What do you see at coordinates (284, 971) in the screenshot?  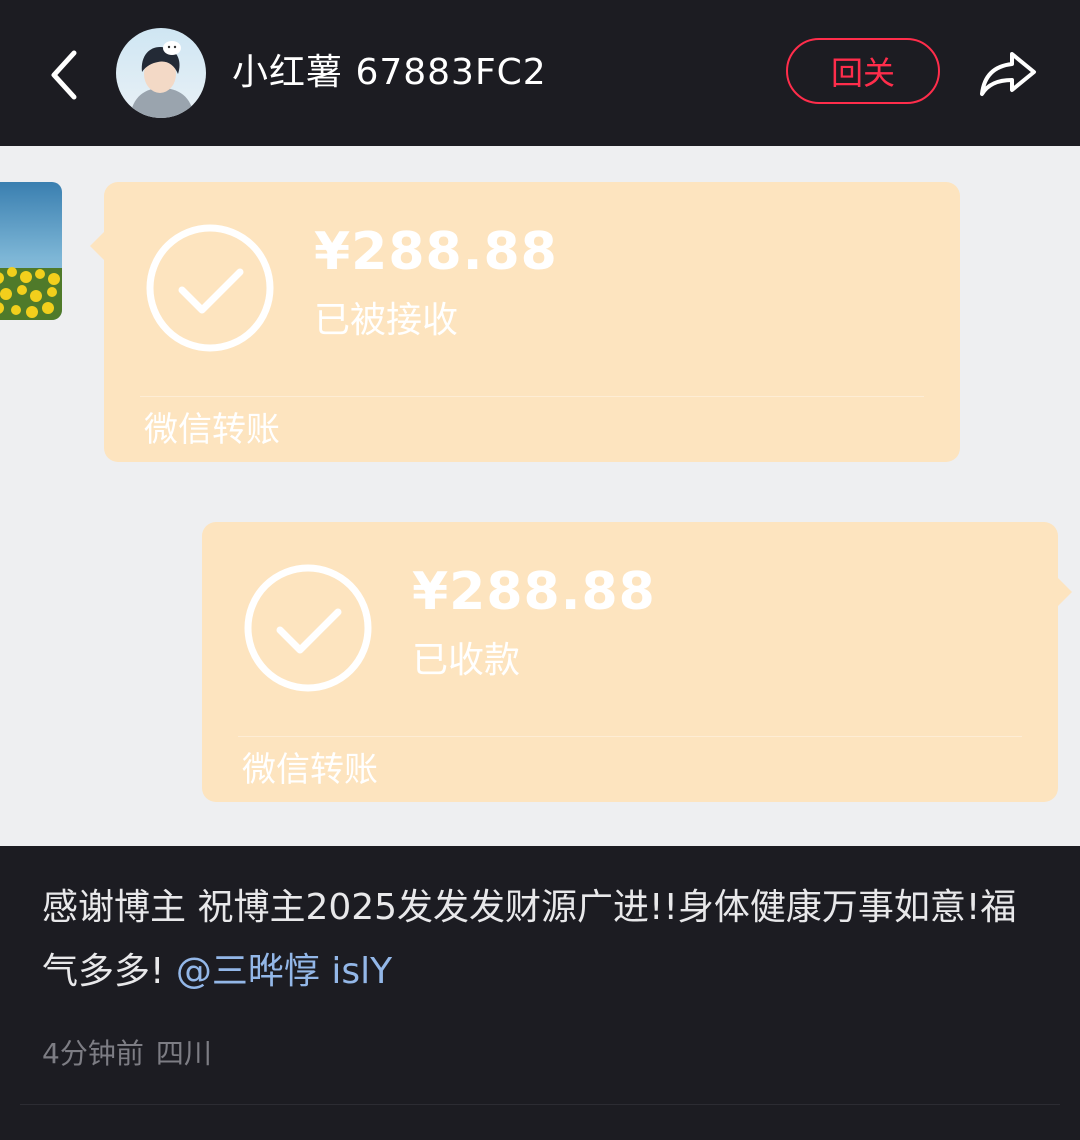 I see `mention-link: @三晔惇 islY` at bounding box center [284, 971].